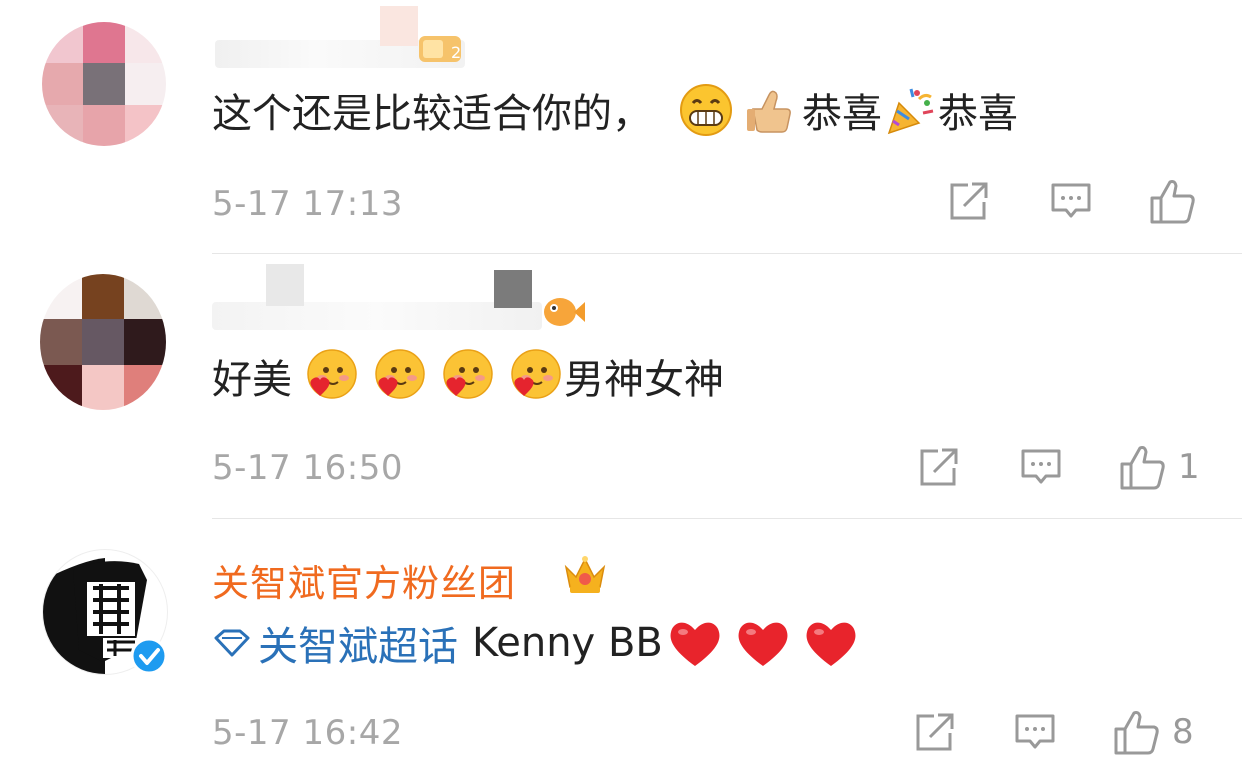 The width and height of the screenshot is (1242, 766). Describe the element at coordinates (978, 114) in the screenshot. I see `comment-text-tail-2: 恭喜` at that location.